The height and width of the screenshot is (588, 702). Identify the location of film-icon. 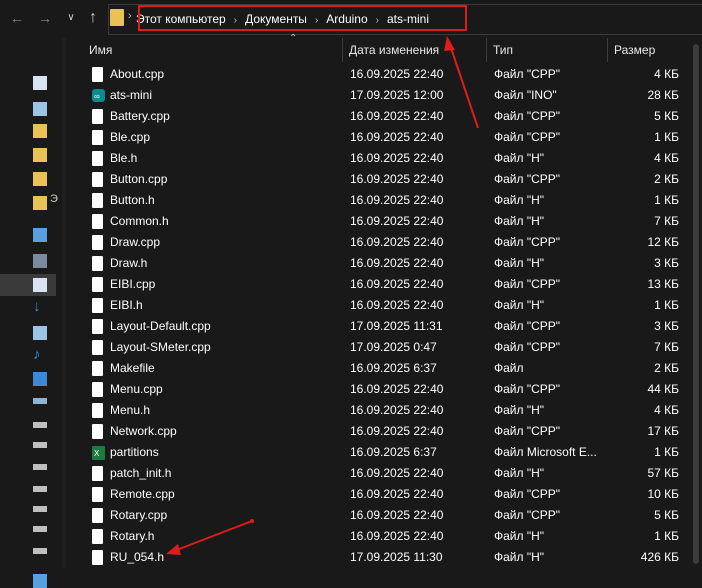
(40, 261).